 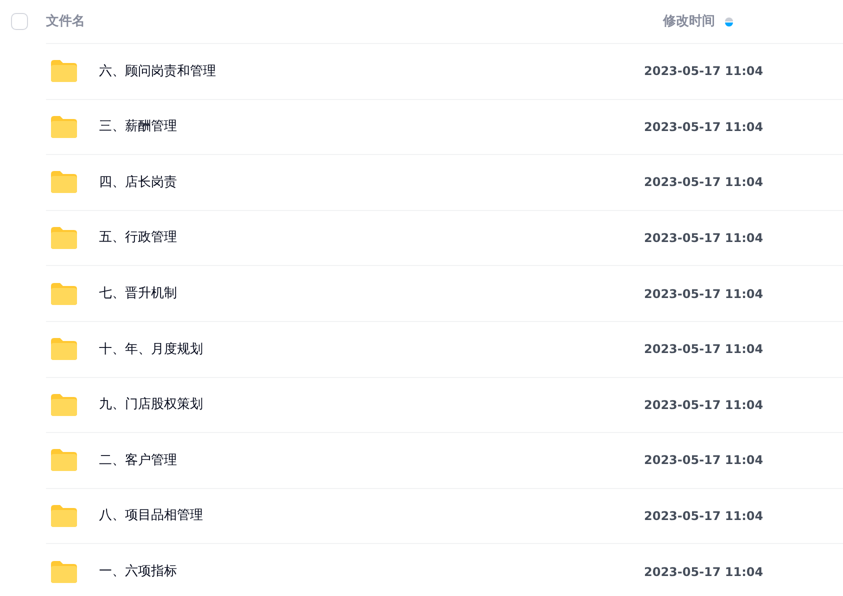 I want to click on file-name: 七、晋升机制, so click(x=371, y=294).